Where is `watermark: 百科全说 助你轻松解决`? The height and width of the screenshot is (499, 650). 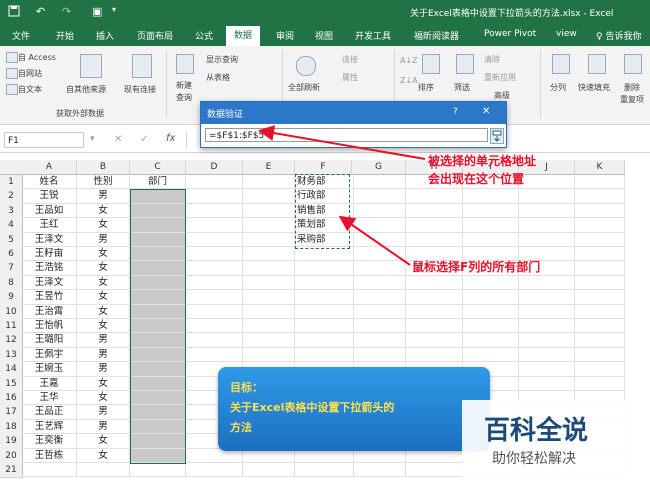
watermark: 百科全说 助你轻松解决 is located at coordinates (556, 440).